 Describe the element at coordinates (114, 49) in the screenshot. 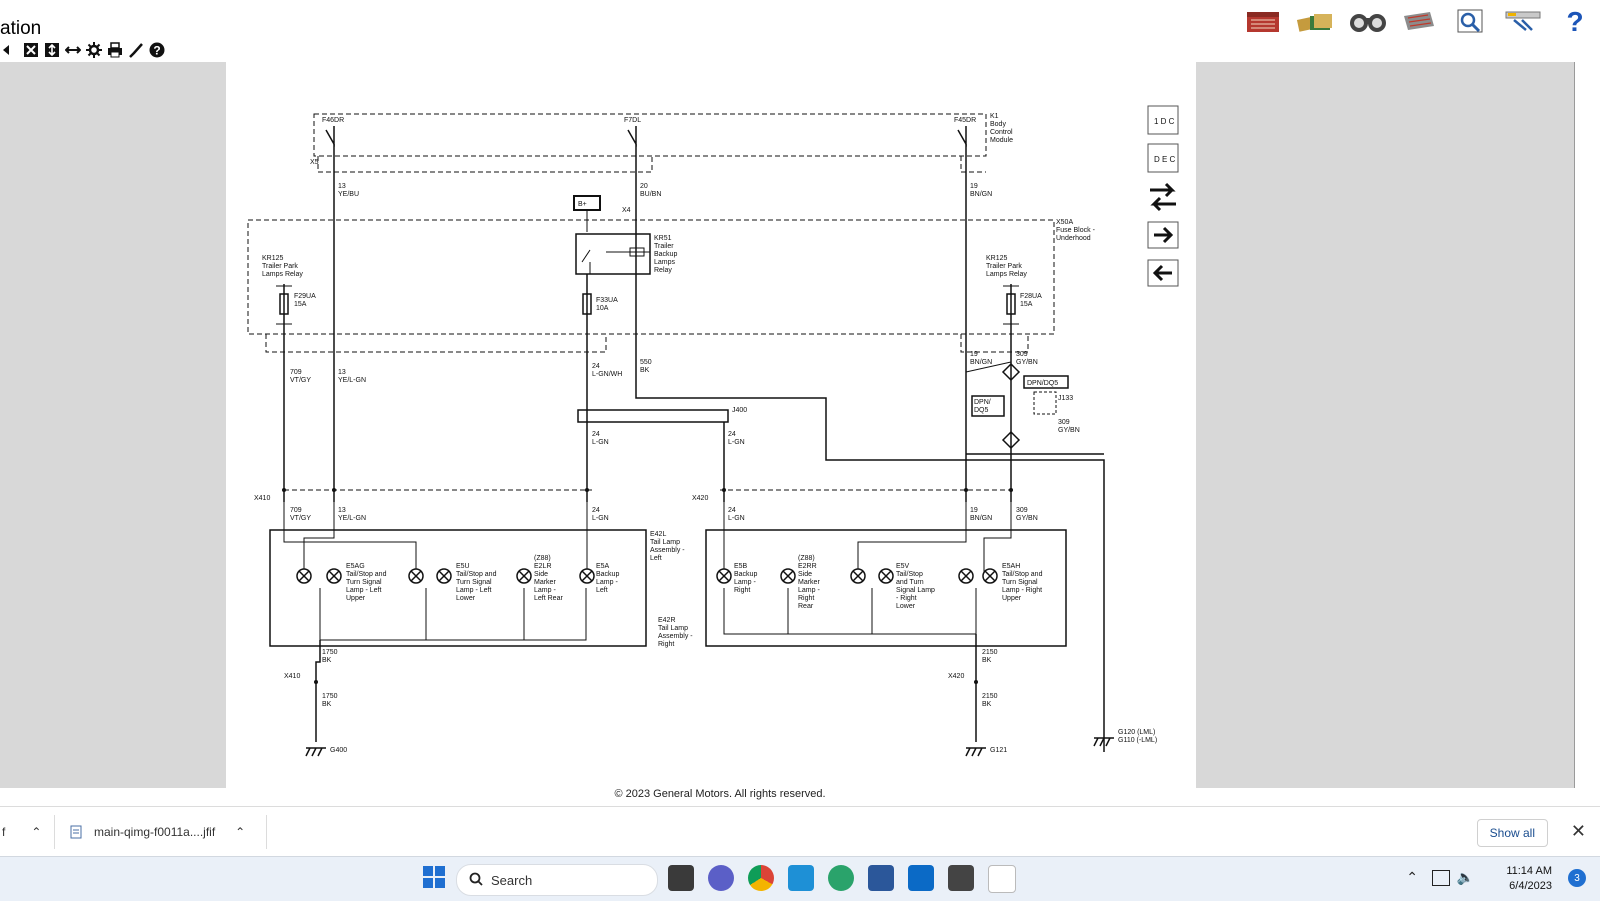

I see `print-icon` at that location.